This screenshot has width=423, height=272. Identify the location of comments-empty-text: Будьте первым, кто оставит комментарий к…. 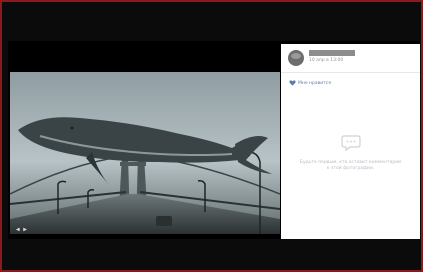
(350, 165).